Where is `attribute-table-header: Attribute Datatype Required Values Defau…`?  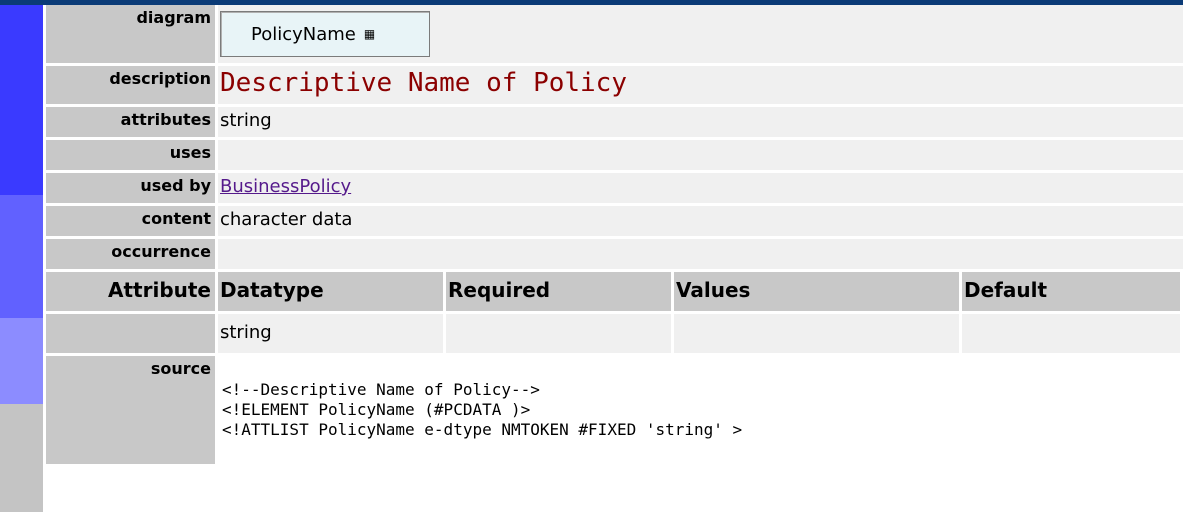
attribute-table-header: Attribute Datatype Required Values Defau… is located at coordinates (613, 293).